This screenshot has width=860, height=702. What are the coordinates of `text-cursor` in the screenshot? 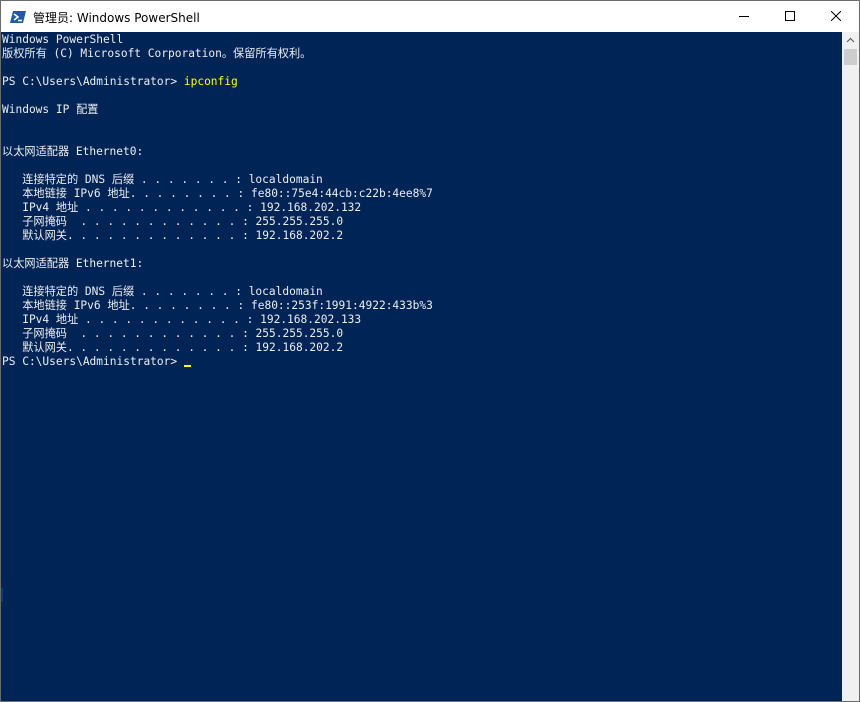 It's located at (187, 366).